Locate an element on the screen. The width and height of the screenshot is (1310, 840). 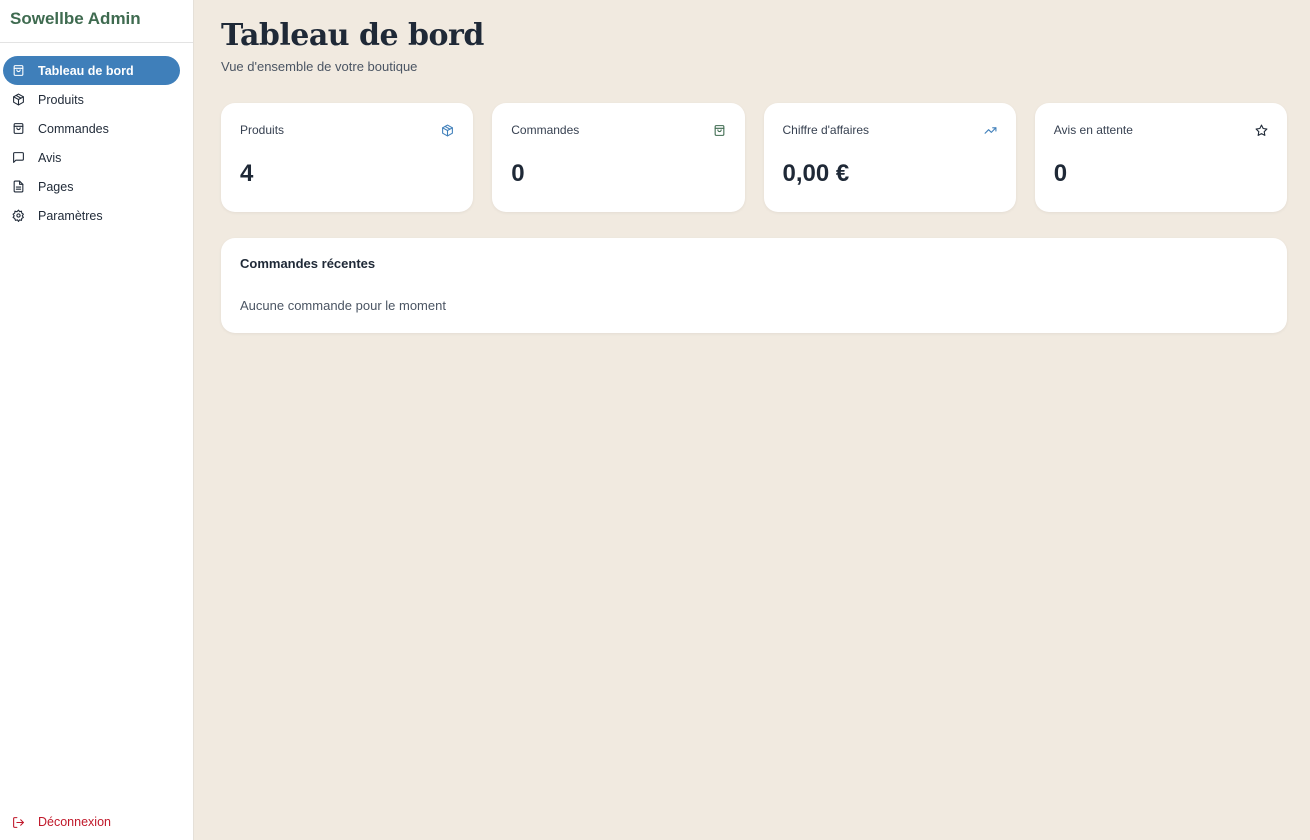
file-text-icon is located at coordinates (18, 186).